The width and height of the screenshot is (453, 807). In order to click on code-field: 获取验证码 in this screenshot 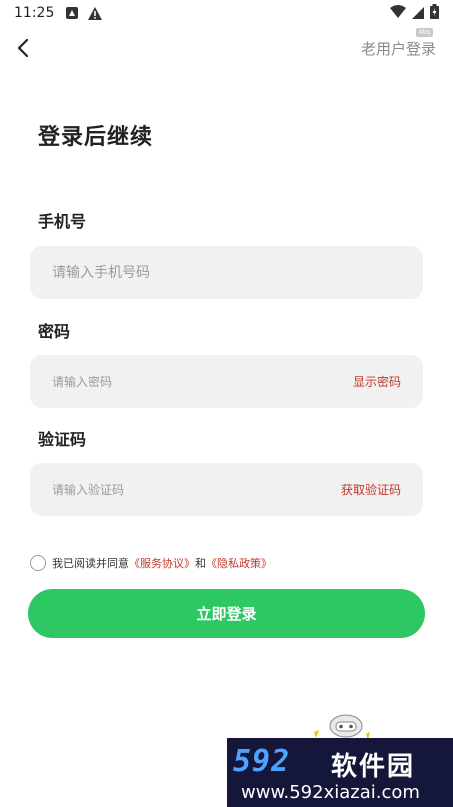, I will do `click(226, 489)`.